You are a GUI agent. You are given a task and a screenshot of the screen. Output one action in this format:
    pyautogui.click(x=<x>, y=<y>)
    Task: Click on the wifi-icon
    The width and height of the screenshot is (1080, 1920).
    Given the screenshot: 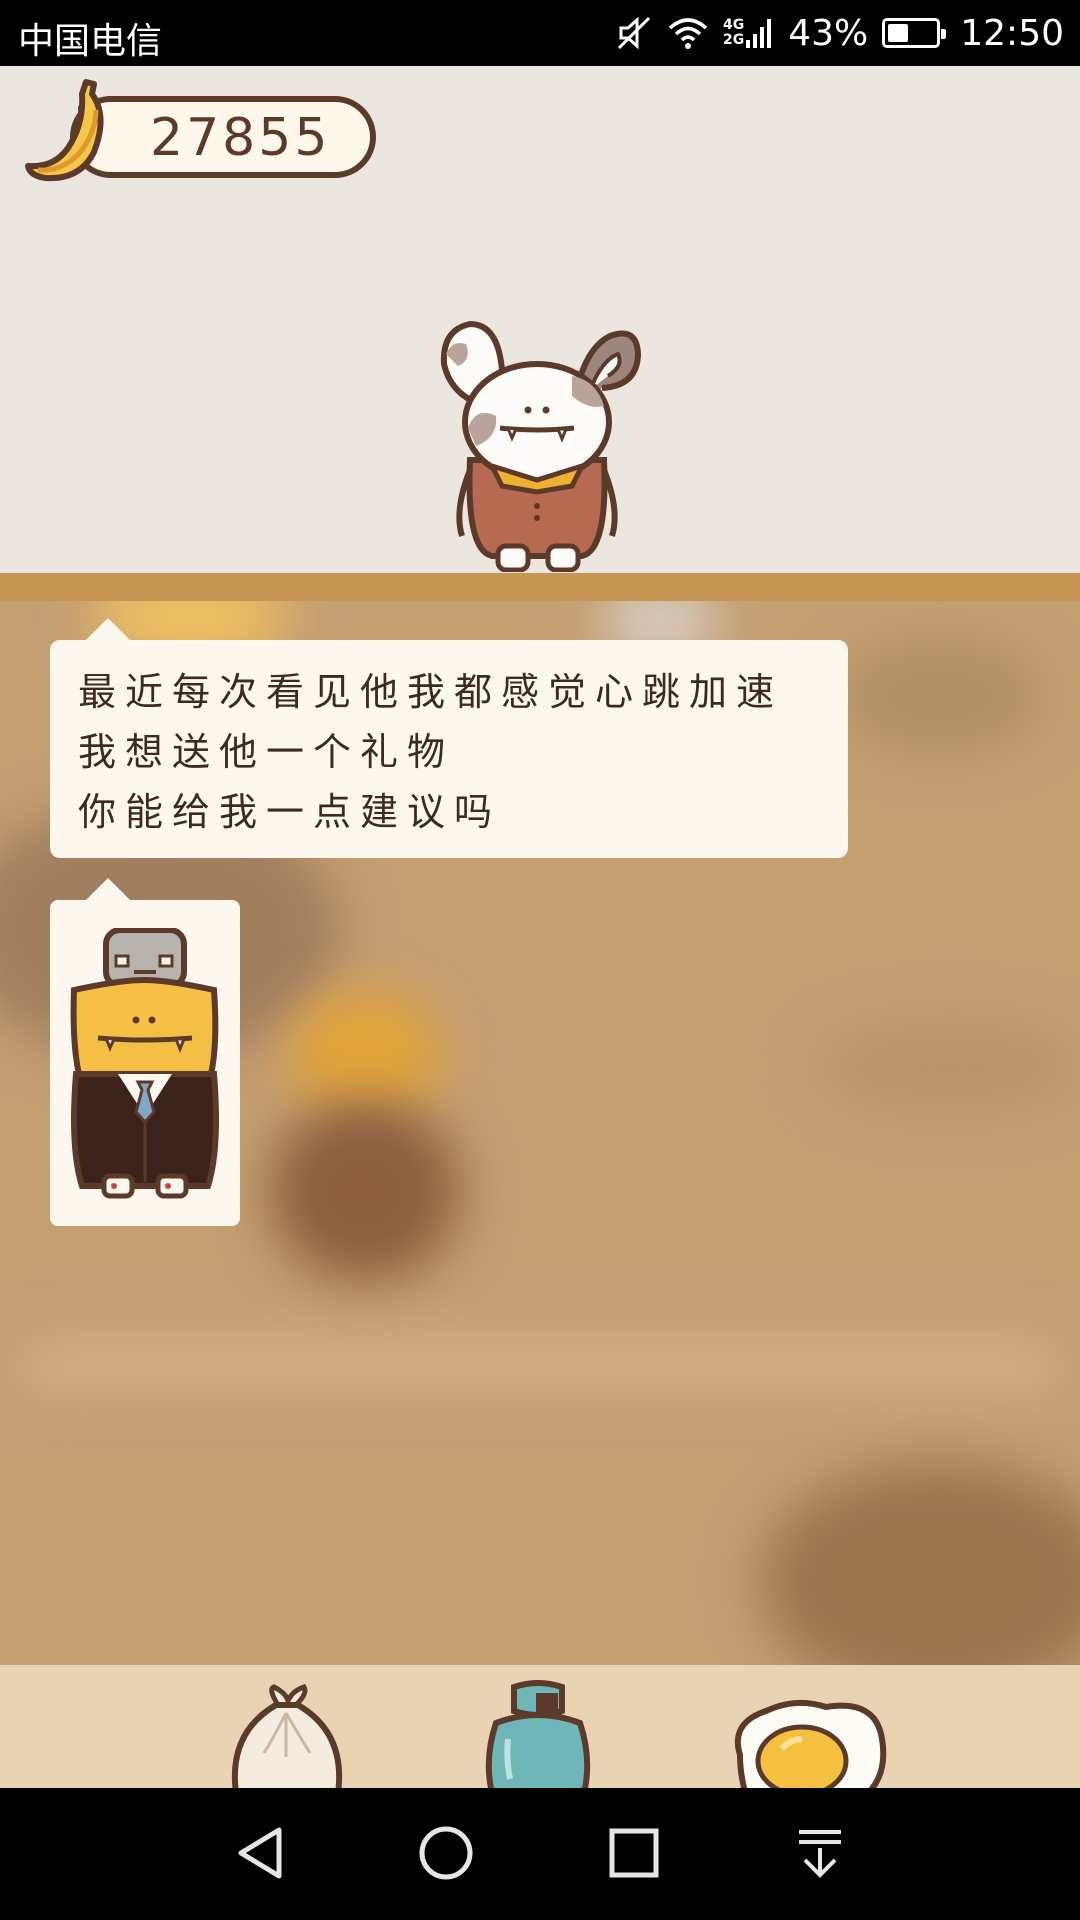 What is the action you would take?
    pyautogui.click(x=688, y=33)
    